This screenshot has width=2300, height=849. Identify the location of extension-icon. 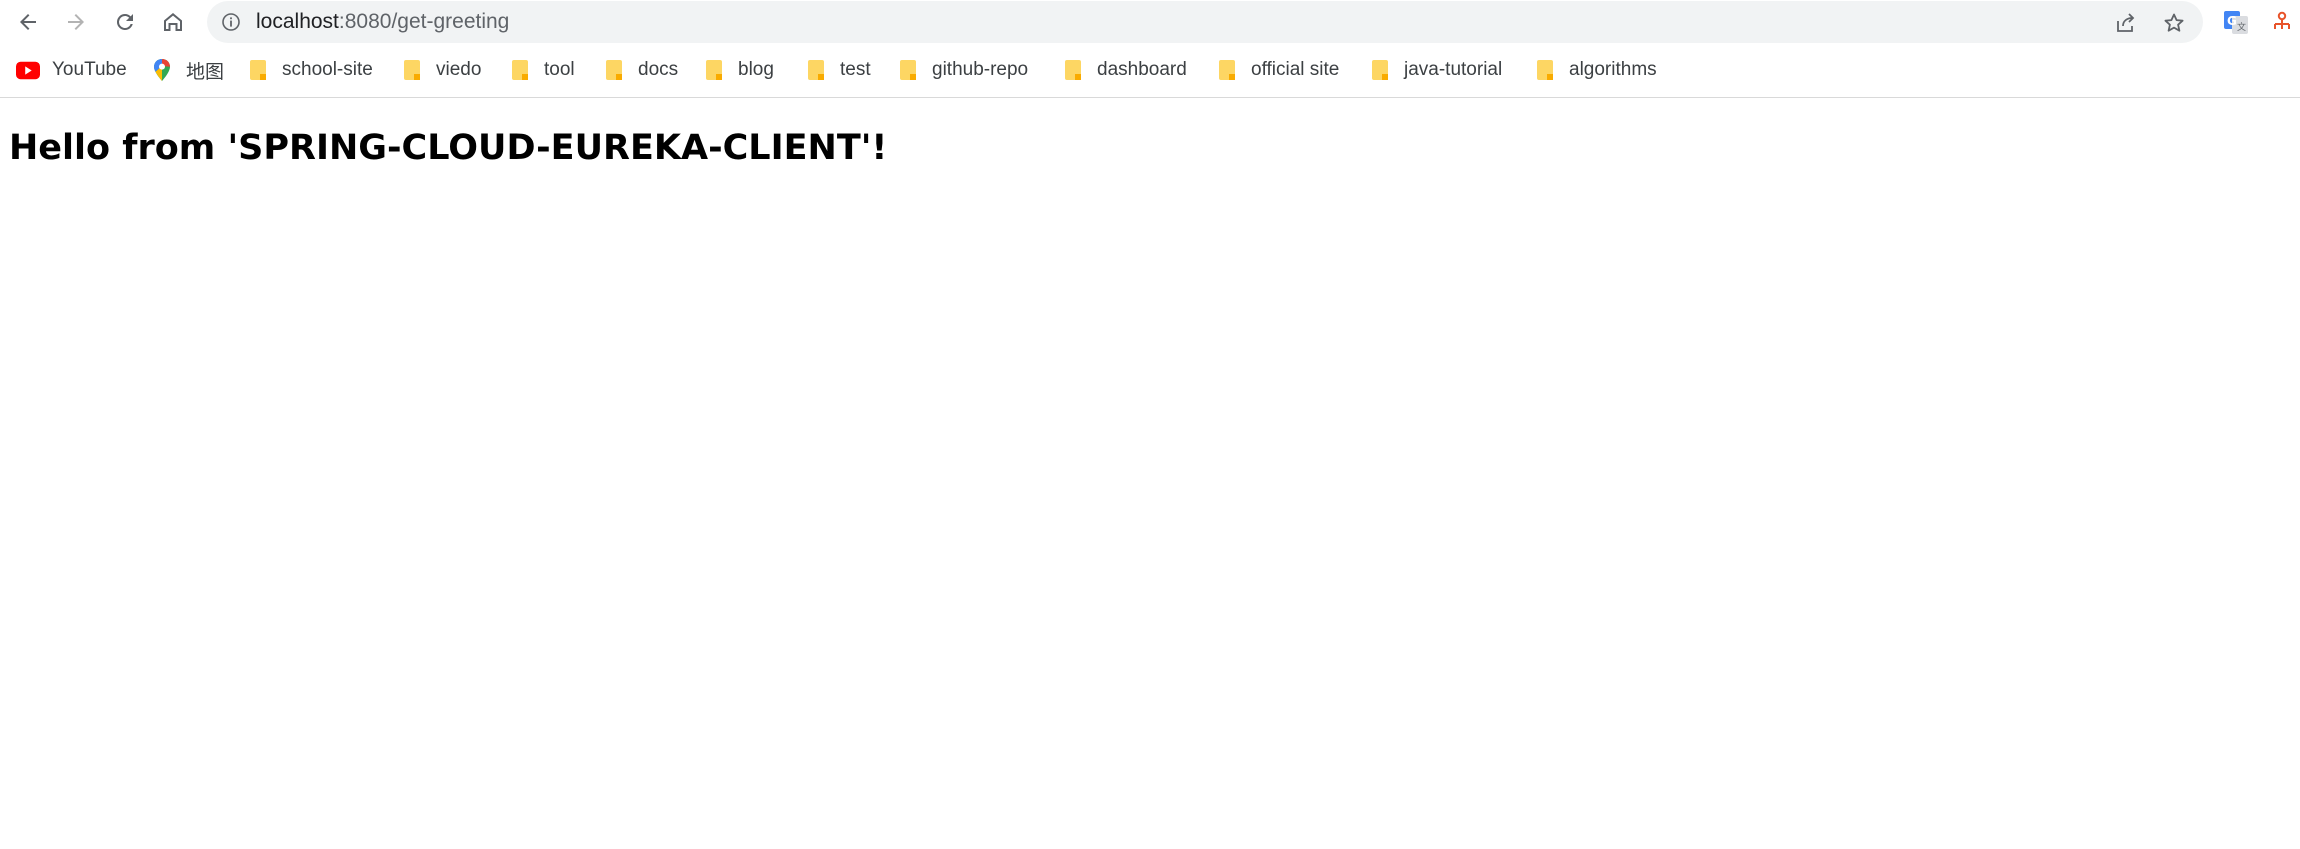
(2282, 22).